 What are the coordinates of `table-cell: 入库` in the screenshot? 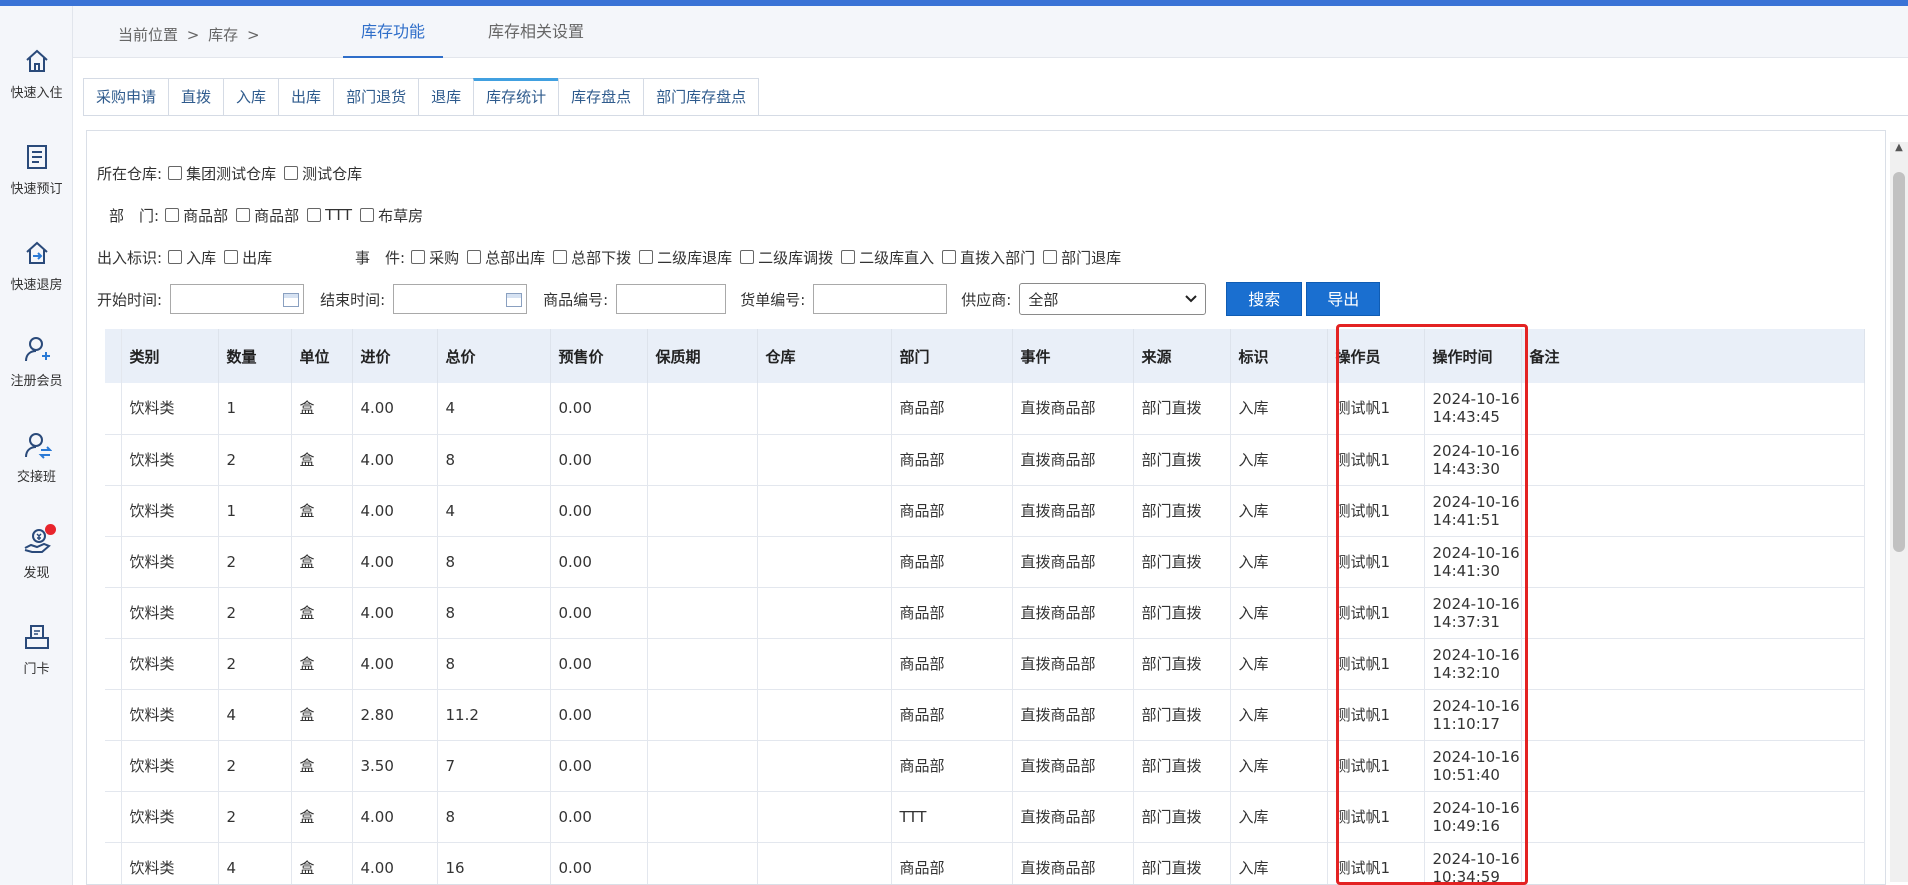 It's located at (1279, 511).